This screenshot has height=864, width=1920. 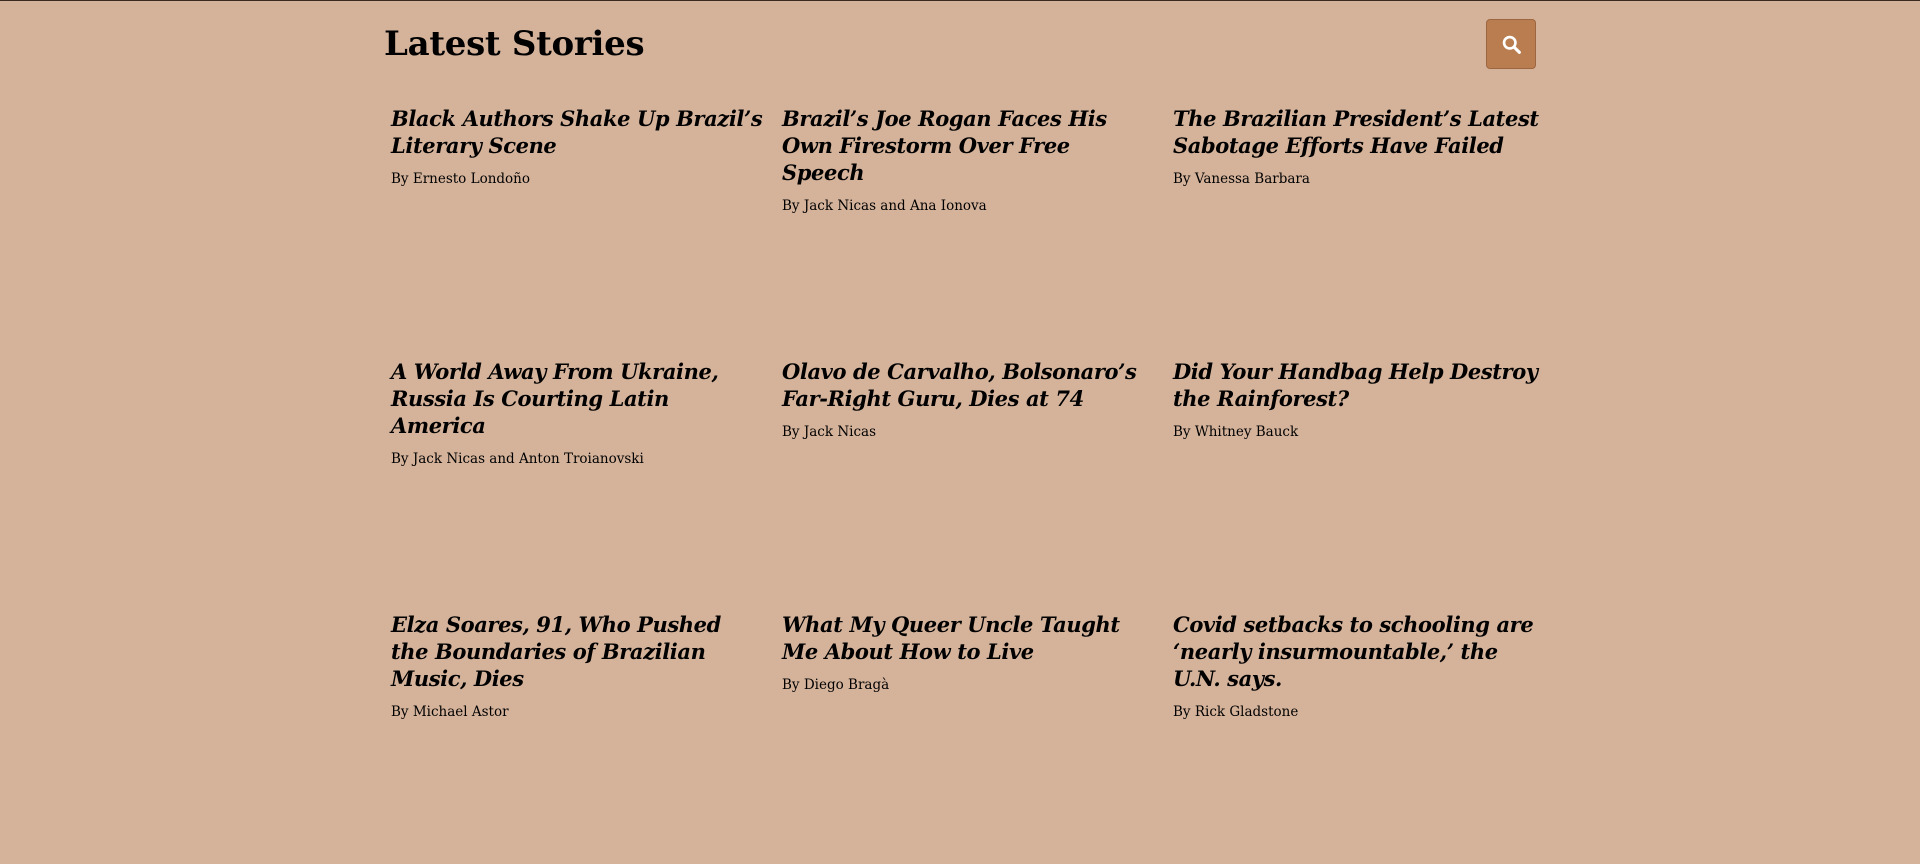 What do you see at coordinates (829, 432) in the screenshot?
I see `story-byline: By Jack Nicas` at bounding box center [829, 432].